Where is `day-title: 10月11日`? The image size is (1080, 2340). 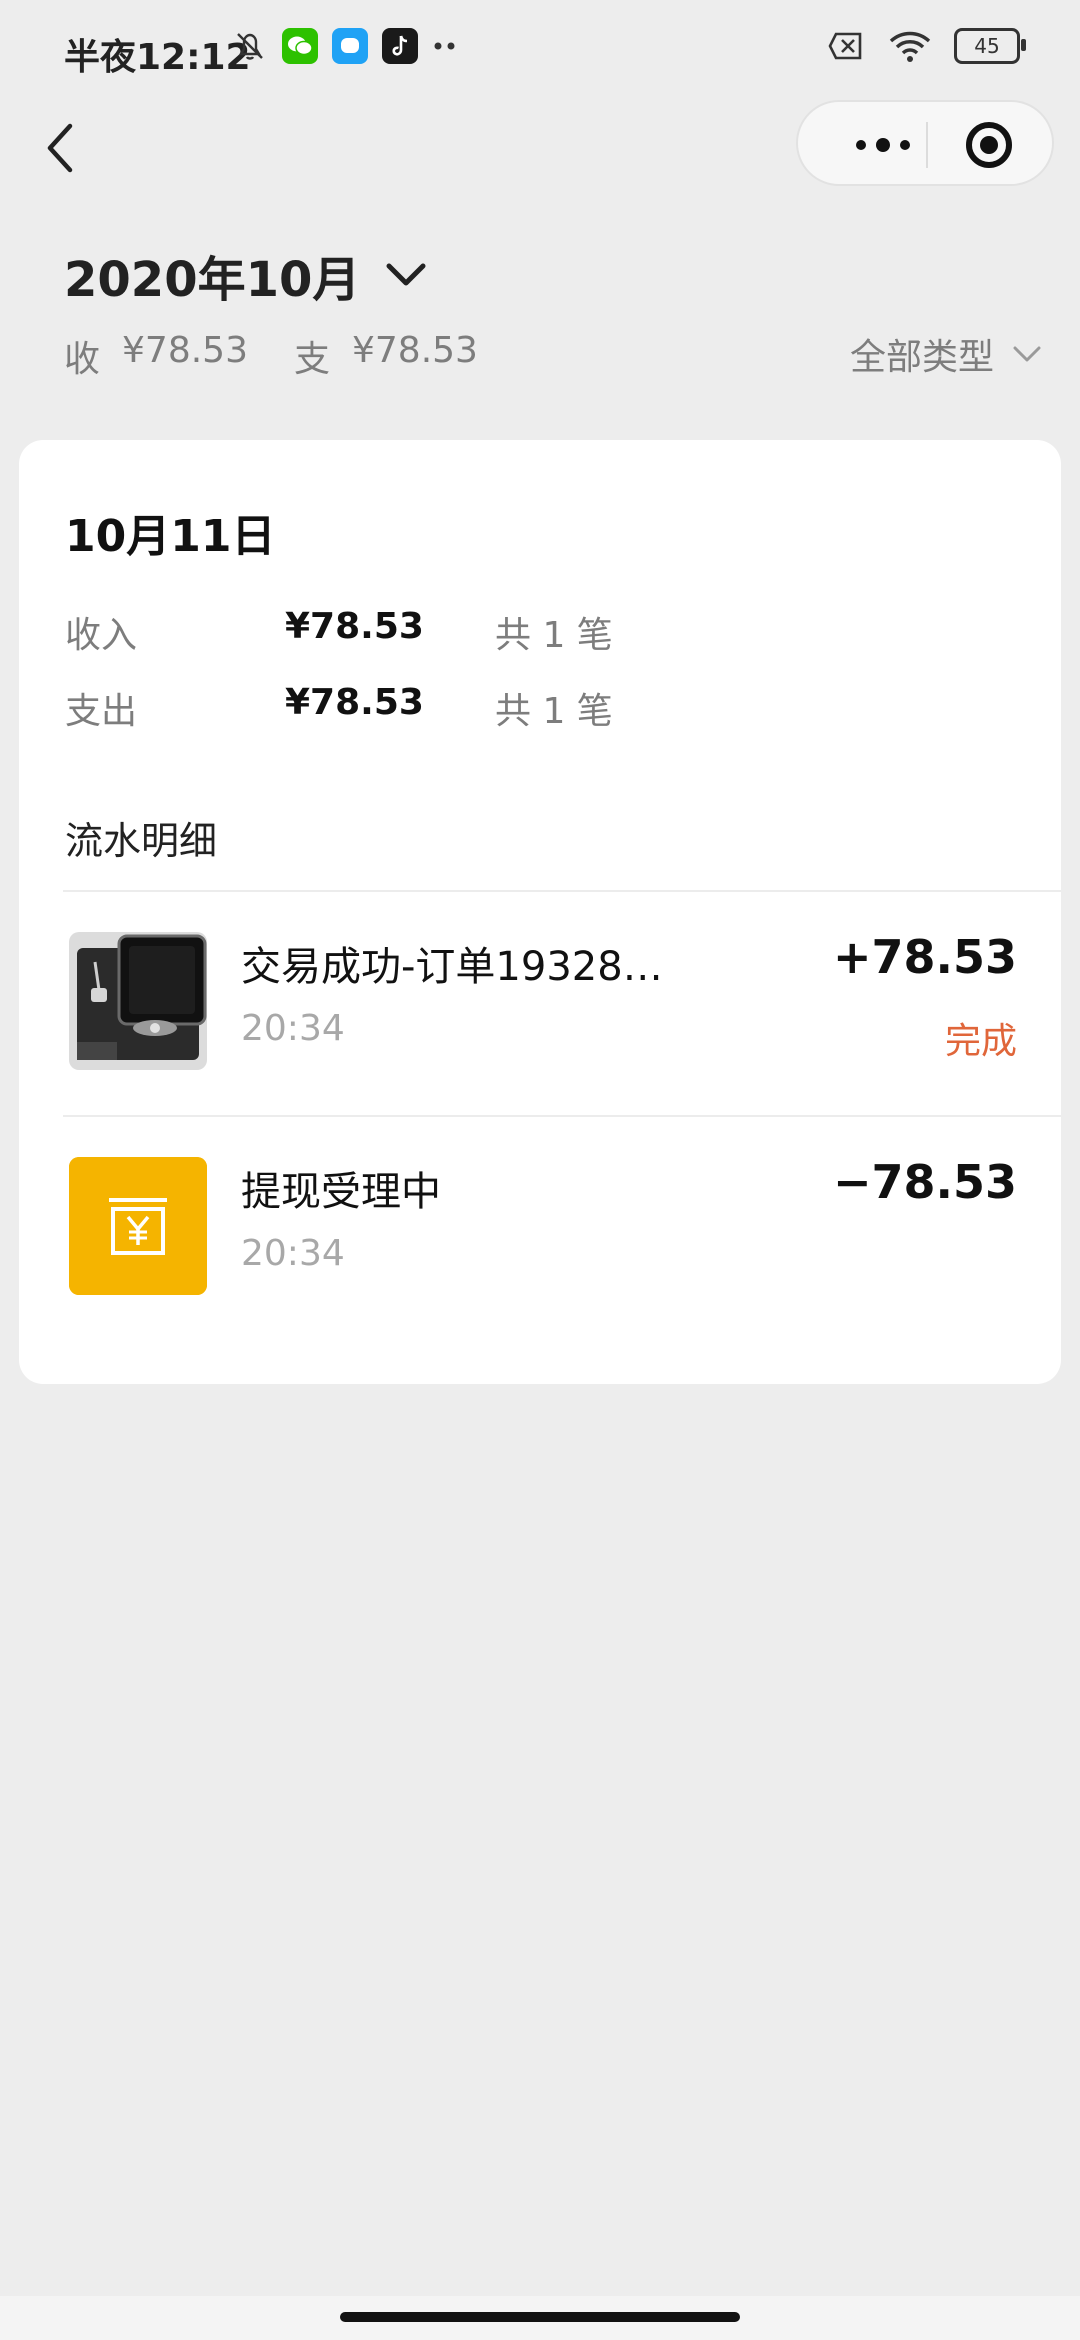
day-title: 10月11日 is located at coordinates (170, 536).